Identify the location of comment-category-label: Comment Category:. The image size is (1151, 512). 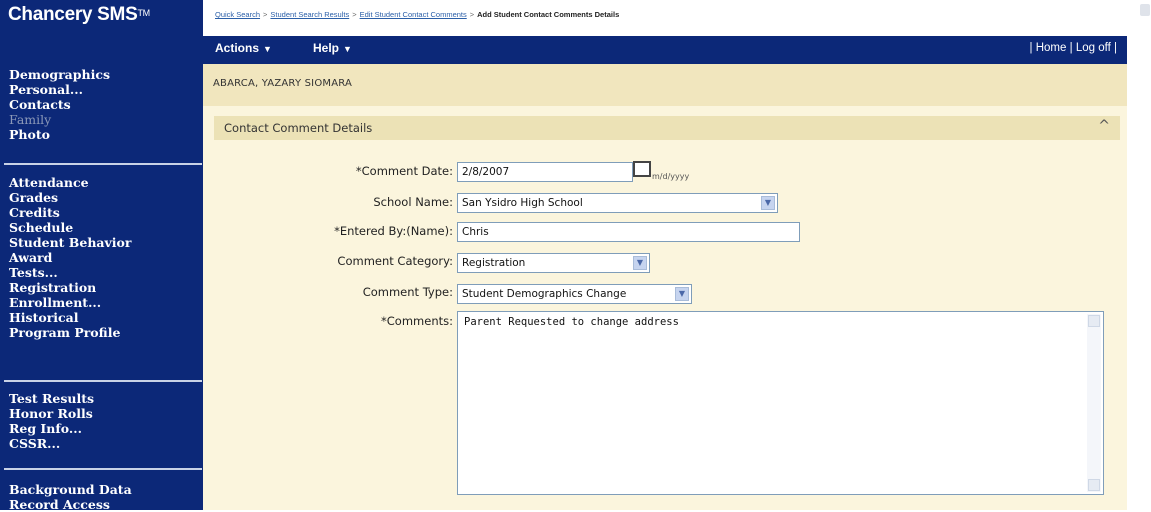
(395, 261).